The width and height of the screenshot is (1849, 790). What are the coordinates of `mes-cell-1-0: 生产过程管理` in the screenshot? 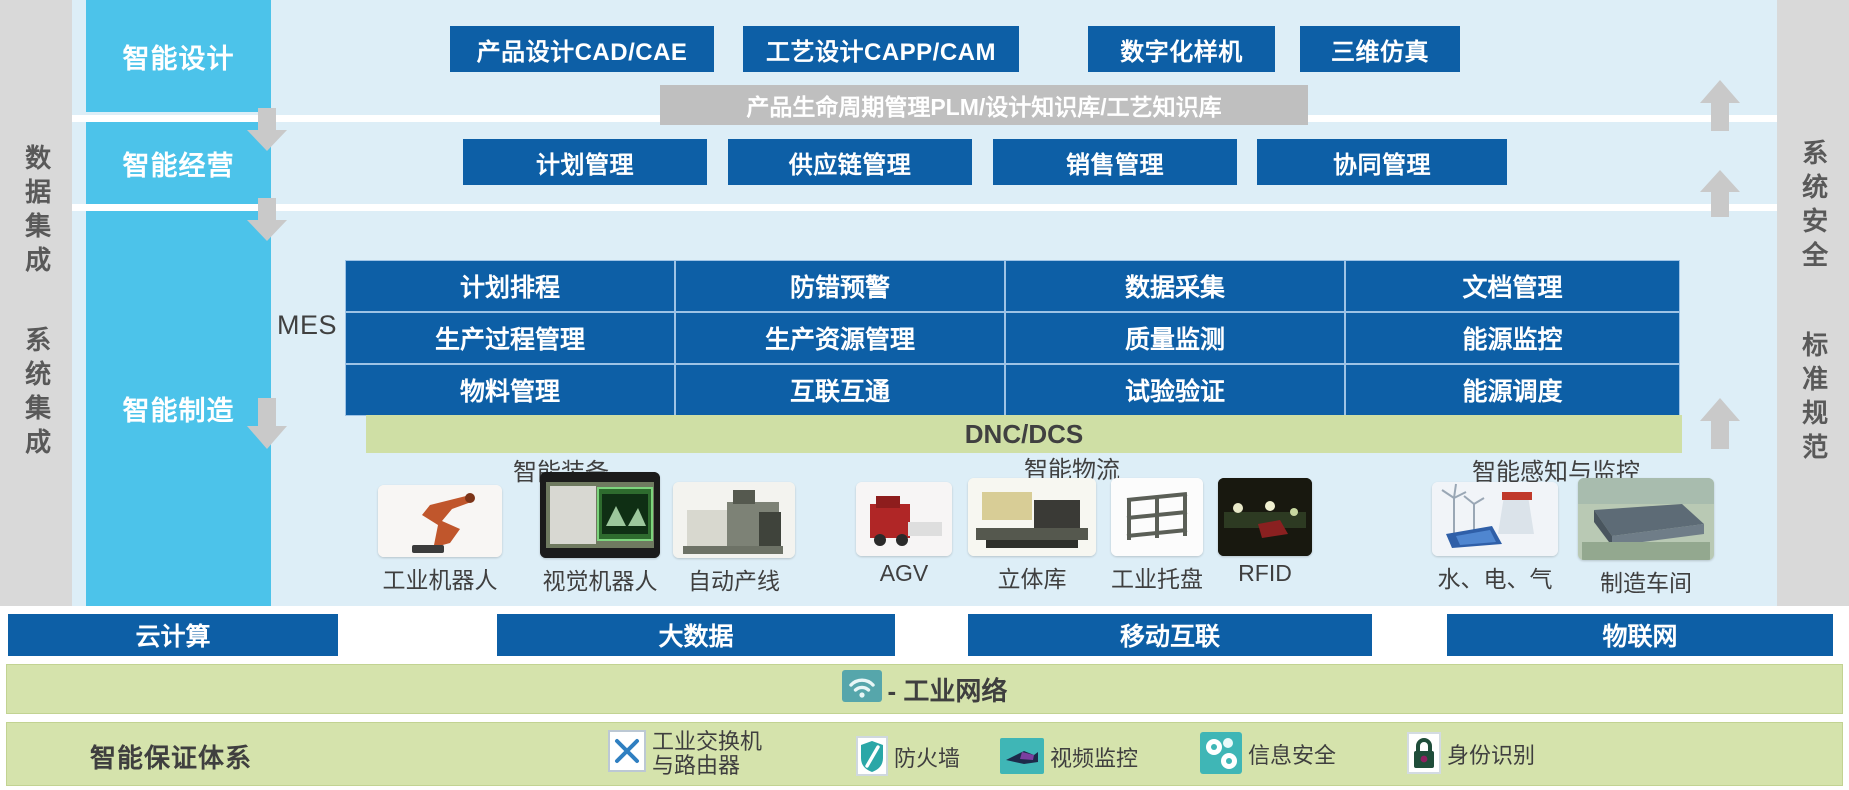 It's located at (510, 338).